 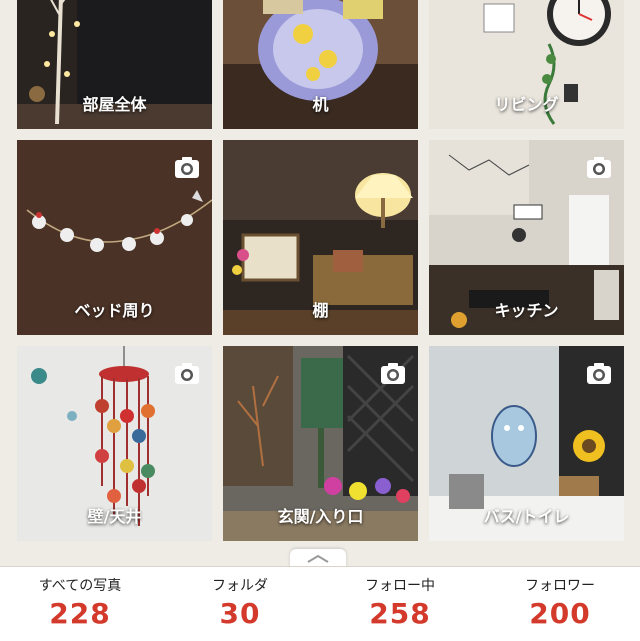 What do you see at coordinates (320, 443) in the screenshot?
I see `folder-tile-entrance: 玄関/入り口` at bounding box center [320, 443].